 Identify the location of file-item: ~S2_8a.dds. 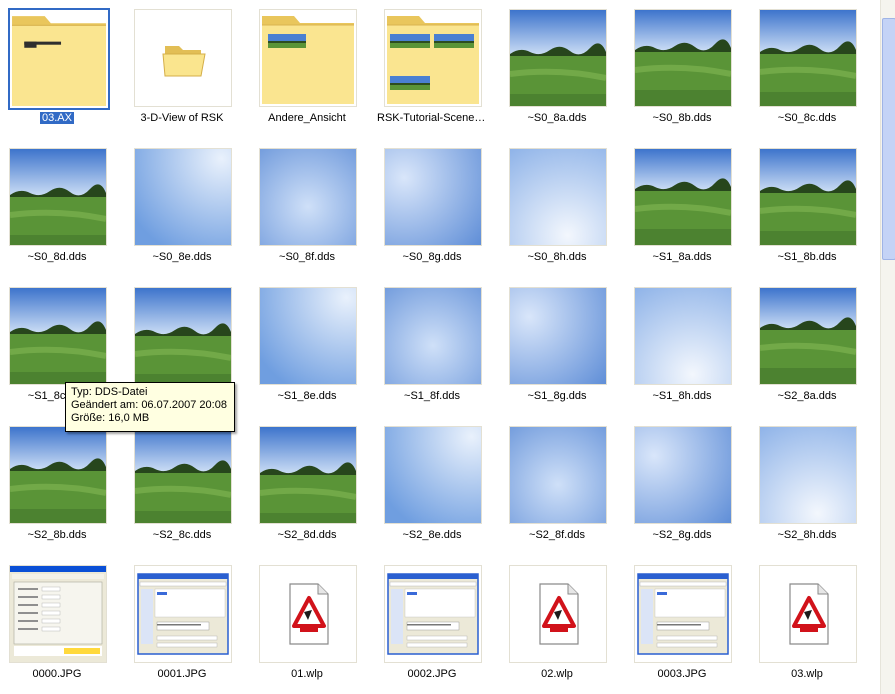
(807, 349).